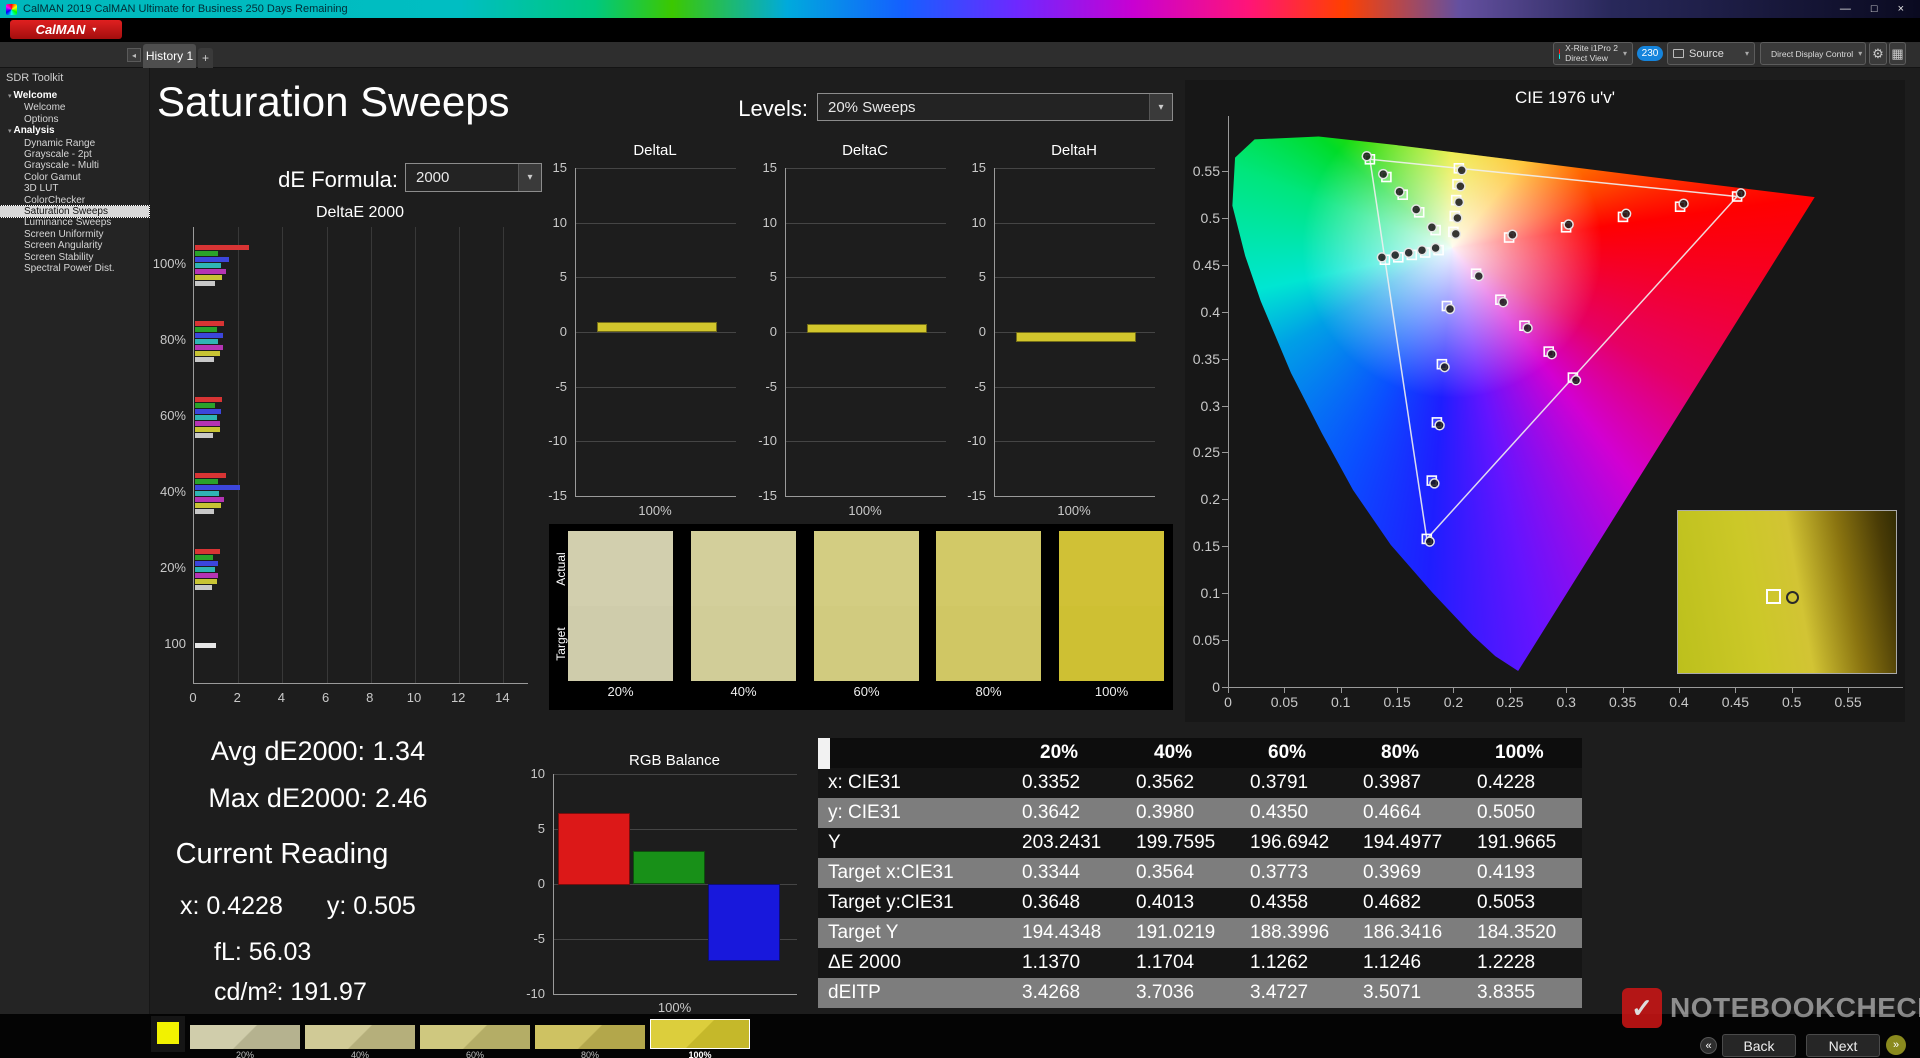 The height and width of the screenshot is (1058, 1920). I want to click on axis-label: 60%, so click(172, 415).